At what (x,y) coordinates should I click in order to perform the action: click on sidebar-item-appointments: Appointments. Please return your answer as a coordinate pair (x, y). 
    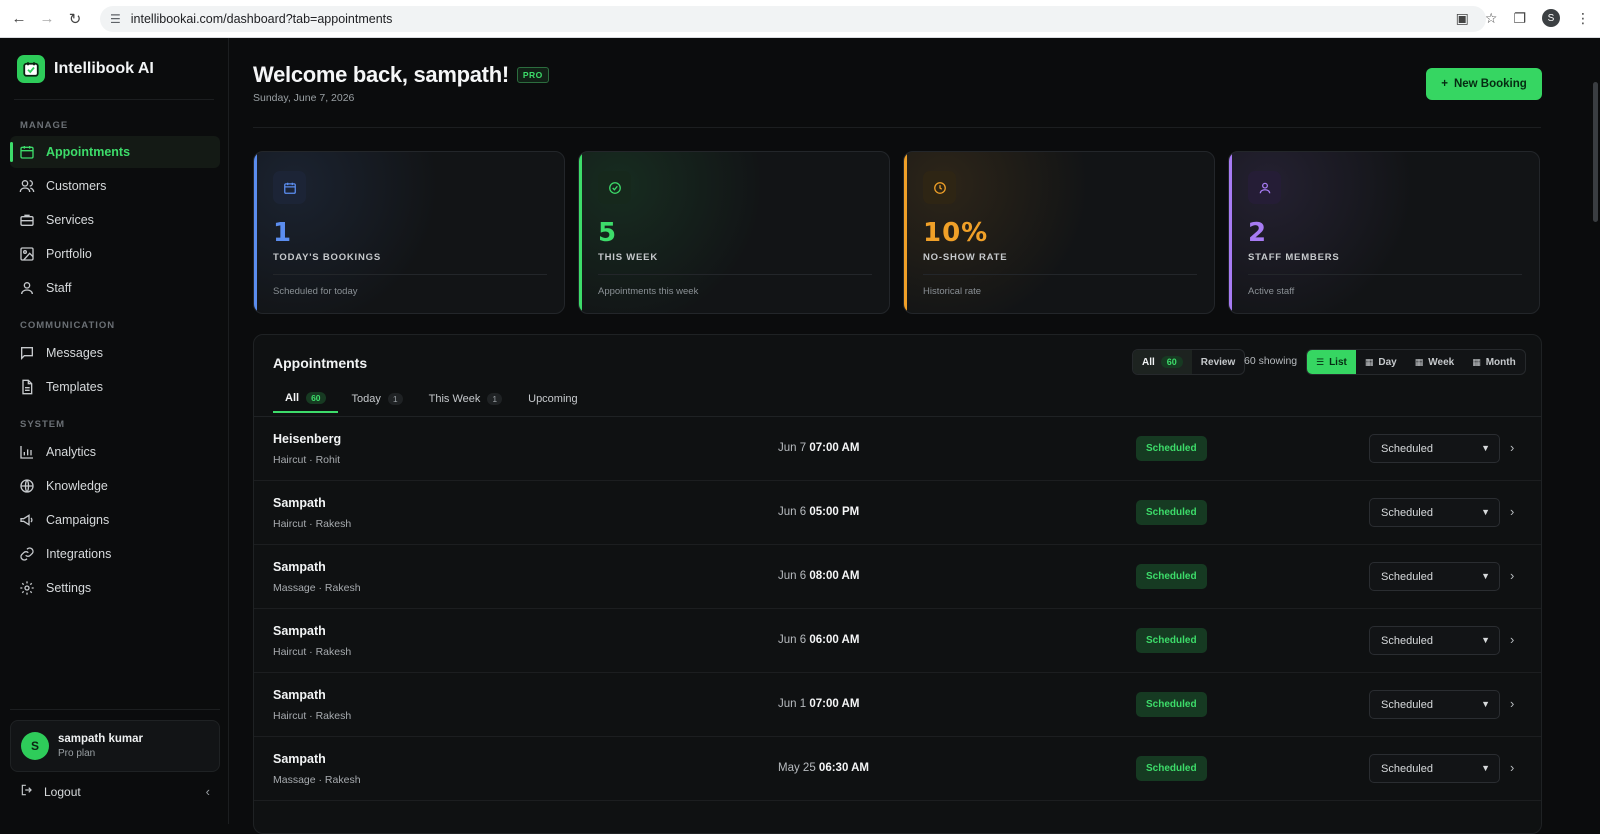
    Looking at the image, I should click on (115, 152).